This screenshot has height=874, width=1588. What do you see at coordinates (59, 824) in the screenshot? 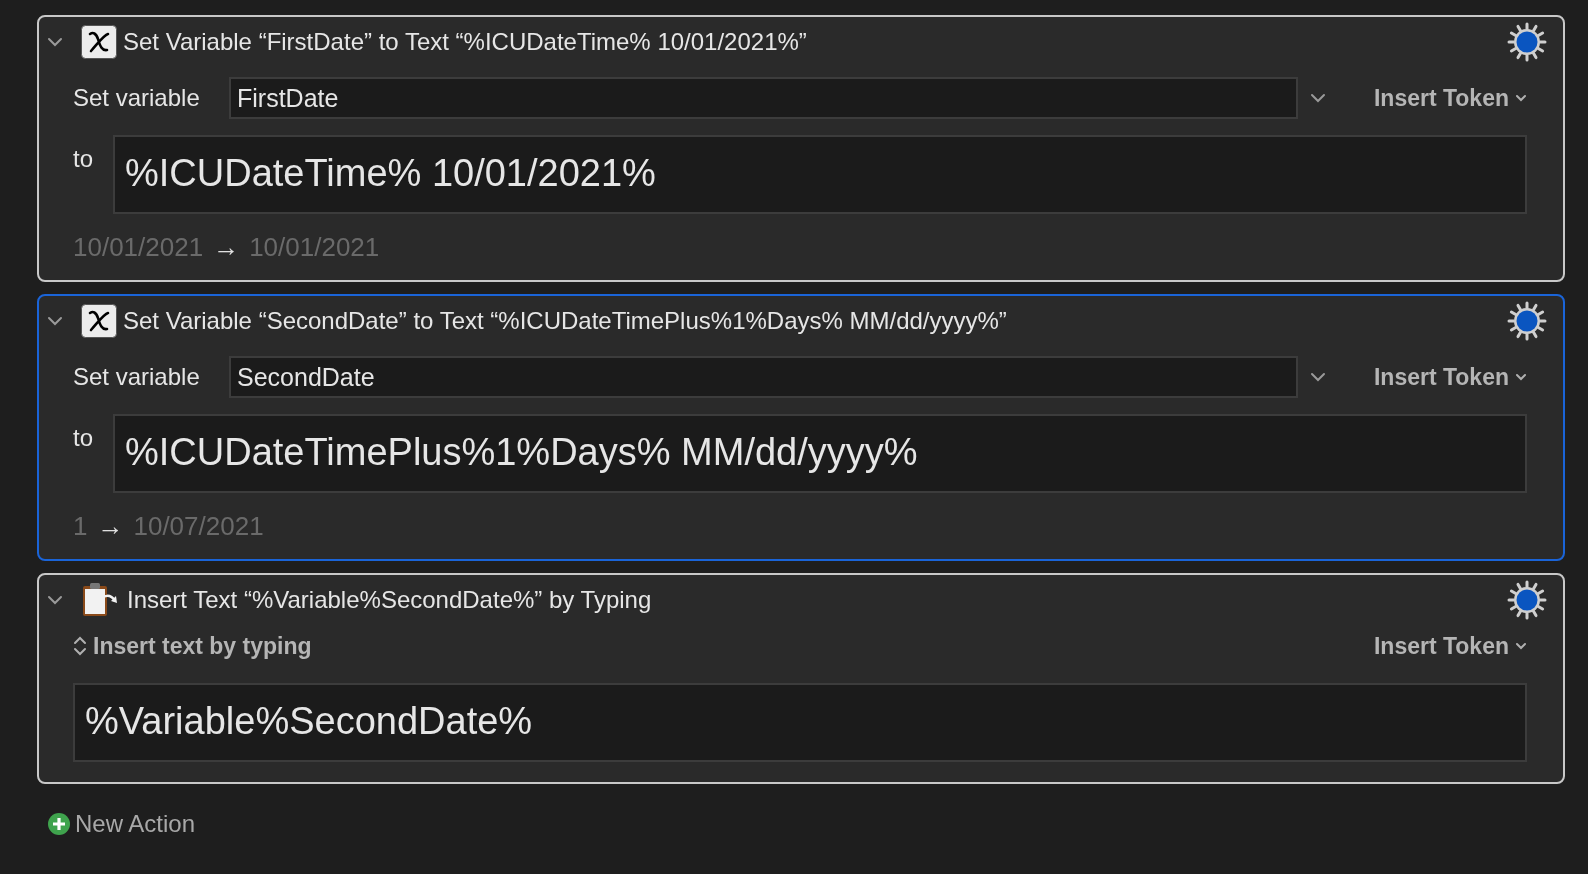
I see `plus-icon` at bounding box center [59, 824].